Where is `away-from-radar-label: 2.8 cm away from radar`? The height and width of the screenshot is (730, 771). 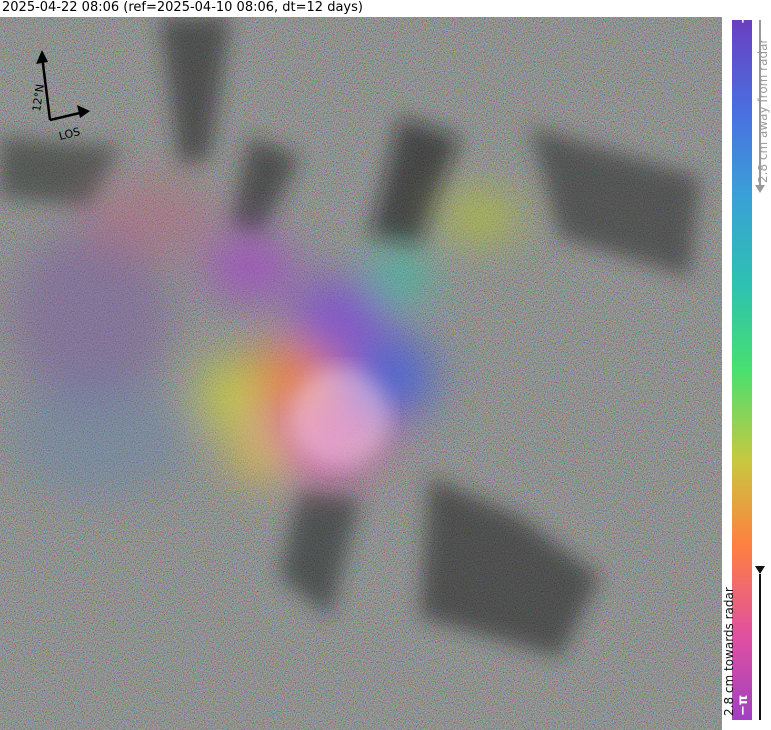 away-from-radar-label: 2.8 cm away from radar is located at coordinates (763, 110).